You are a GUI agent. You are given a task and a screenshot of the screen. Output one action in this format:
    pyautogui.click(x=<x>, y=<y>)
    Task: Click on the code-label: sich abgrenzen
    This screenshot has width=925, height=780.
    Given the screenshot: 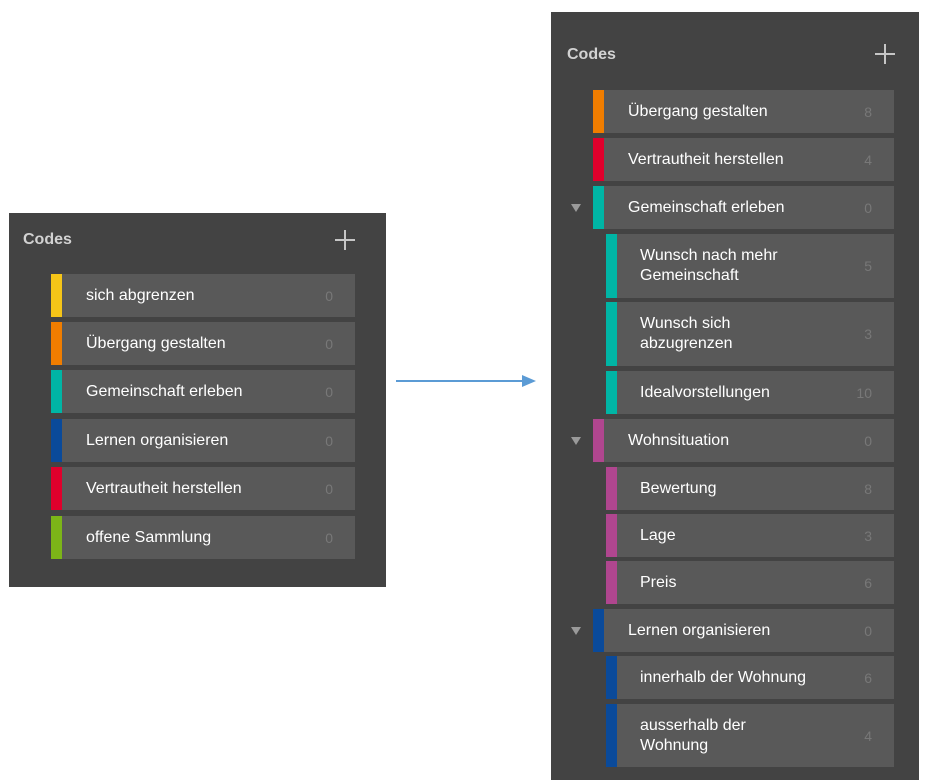 What is the action you would take?
    pyautogui.click(x=140, y=295)
    